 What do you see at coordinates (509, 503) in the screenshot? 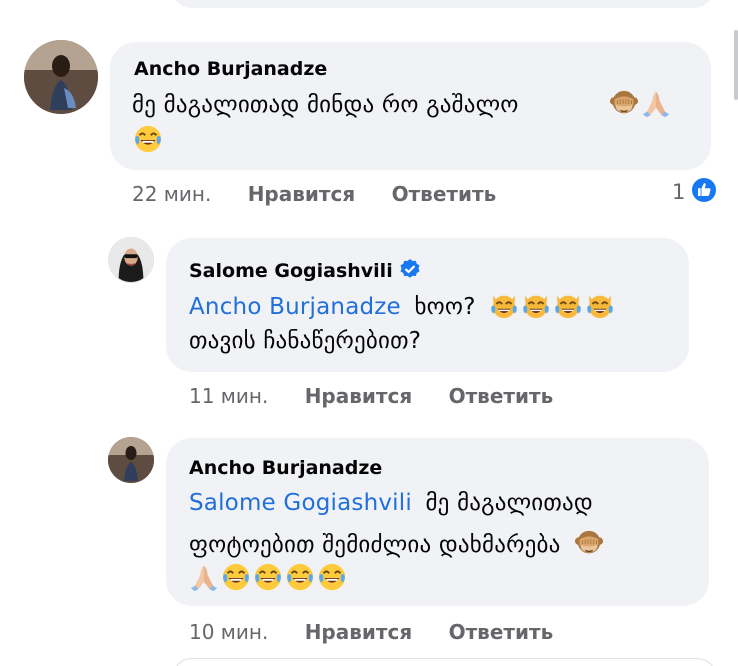
I see `comment-text: მე მაგალითად` at bounding box center [509, 503].